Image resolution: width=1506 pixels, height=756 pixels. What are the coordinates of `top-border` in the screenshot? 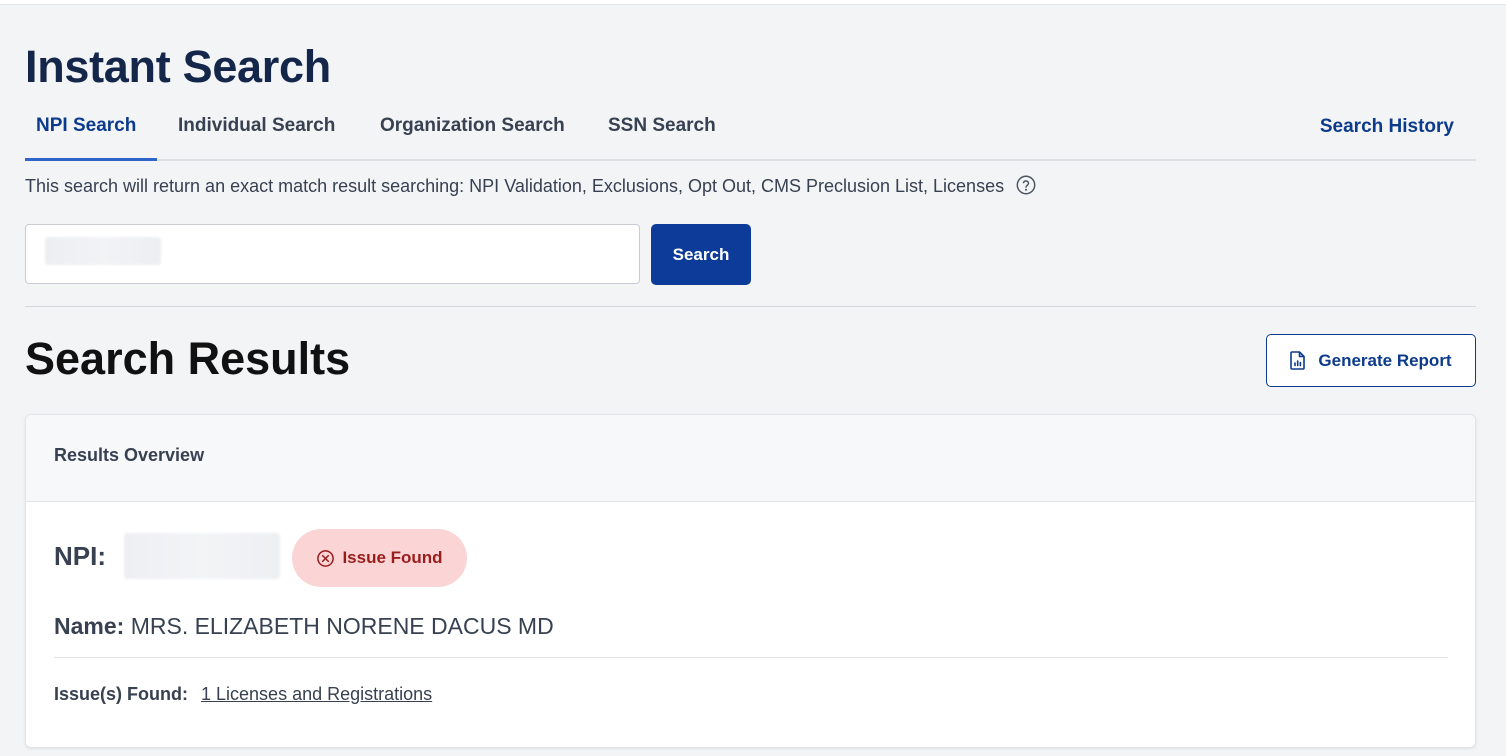 It's located at (753, 2).